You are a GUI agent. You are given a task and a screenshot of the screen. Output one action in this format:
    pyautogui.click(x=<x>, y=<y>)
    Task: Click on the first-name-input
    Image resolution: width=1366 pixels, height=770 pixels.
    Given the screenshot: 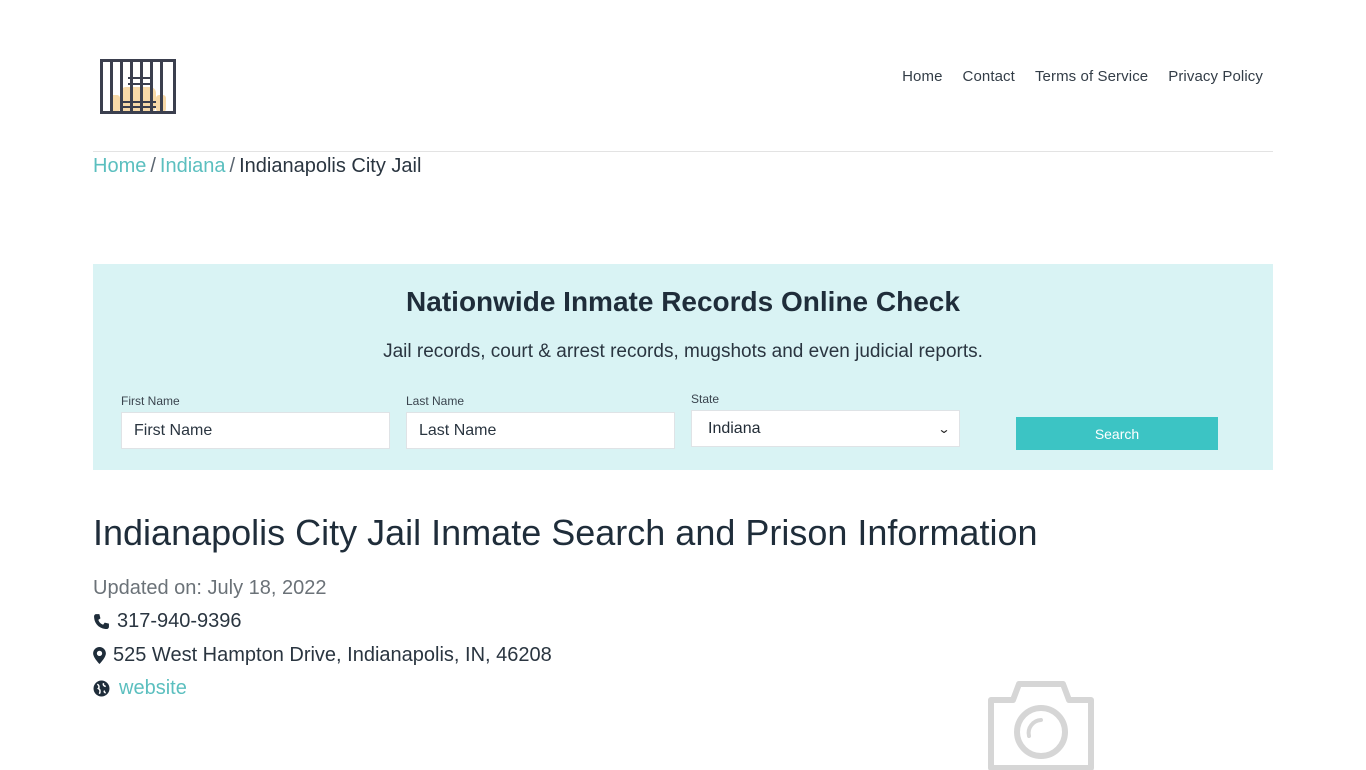 What is the action you would take?
    pyautogui.click(x=255, y=430)
    